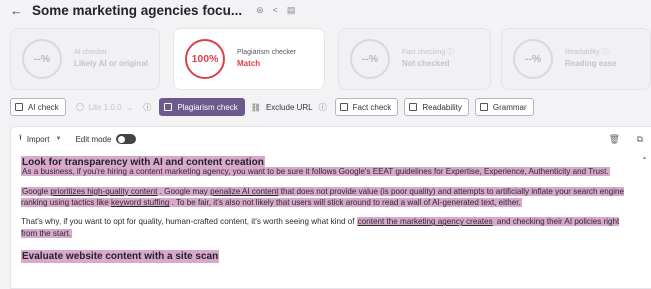 The image size is (651, 289). What do you see at coordinates (103, 191) in the screenshot?
I see `source-link: prioritizes high-quality content` at bounding box center [103, 191].